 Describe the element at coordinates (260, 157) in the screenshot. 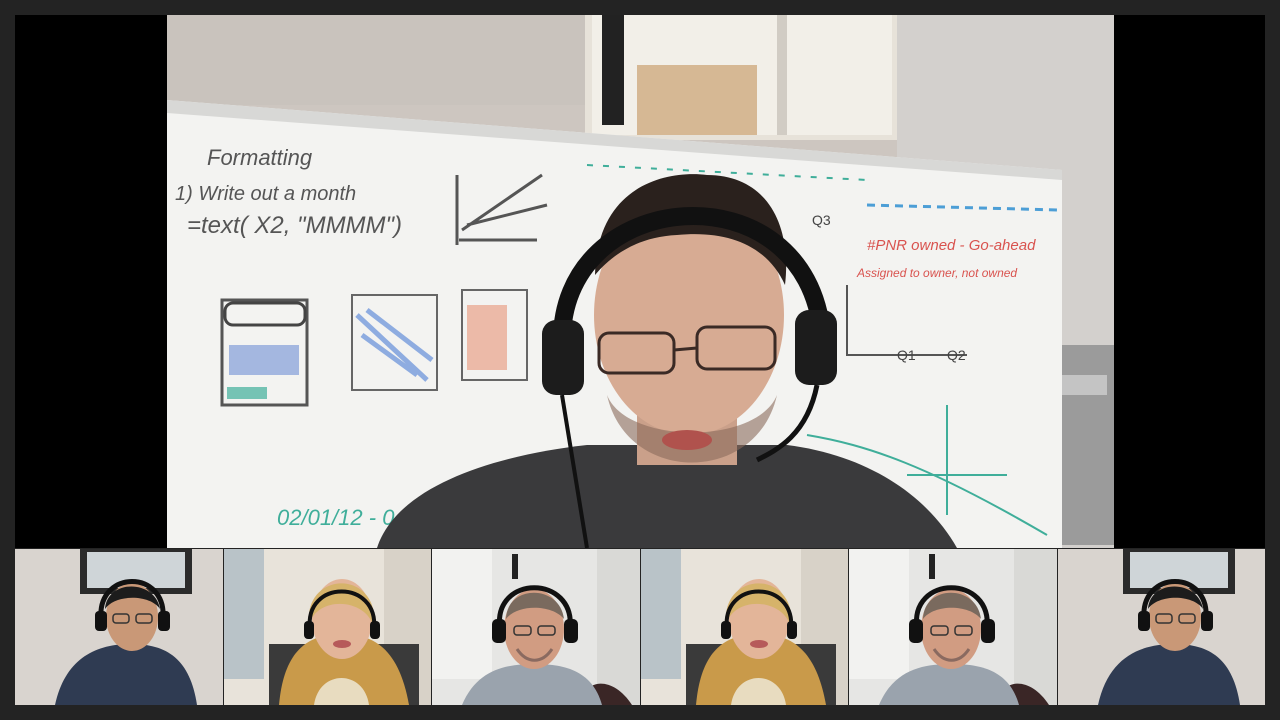

I see `wb-line-formatting: Formatting` at that location.